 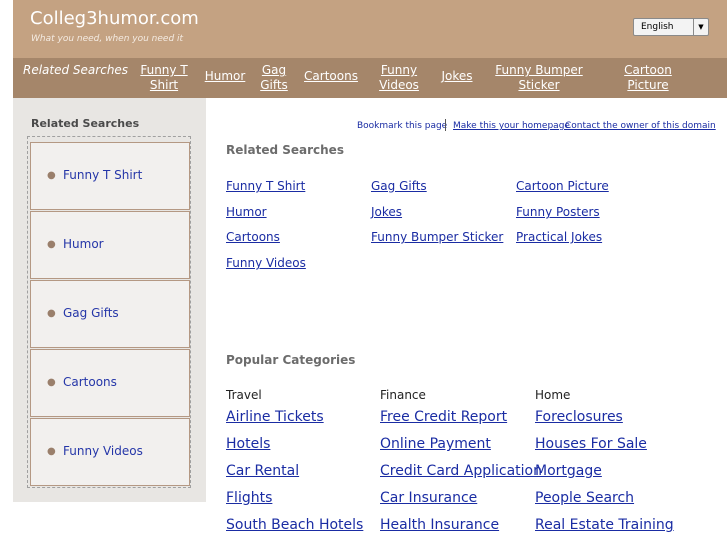 I want to click on related-link: Humor, so click(x=246, y=212).